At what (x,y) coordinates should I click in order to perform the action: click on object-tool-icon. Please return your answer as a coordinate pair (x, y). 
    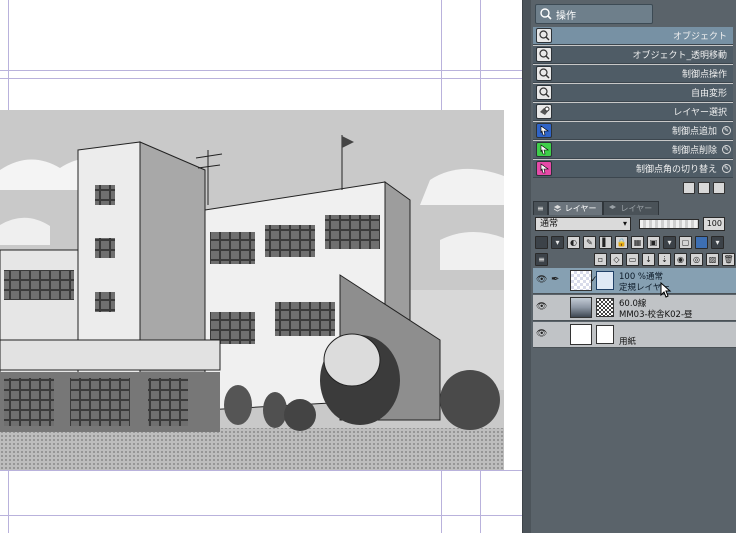
    Looking at the image, I should click on (544, 35).